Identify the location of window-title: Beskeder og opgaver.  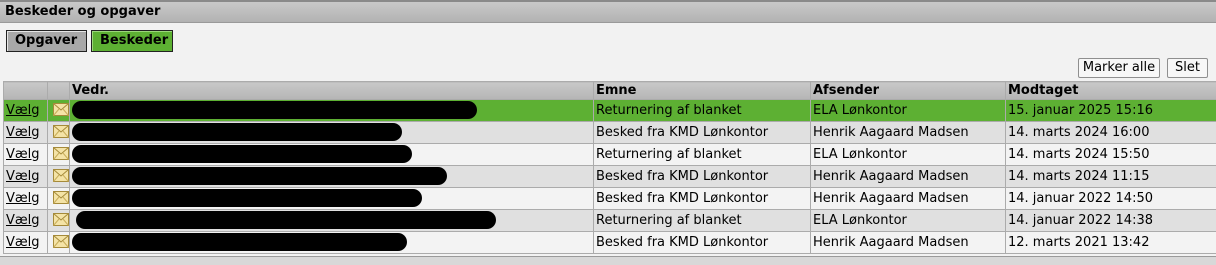
(82, 11).